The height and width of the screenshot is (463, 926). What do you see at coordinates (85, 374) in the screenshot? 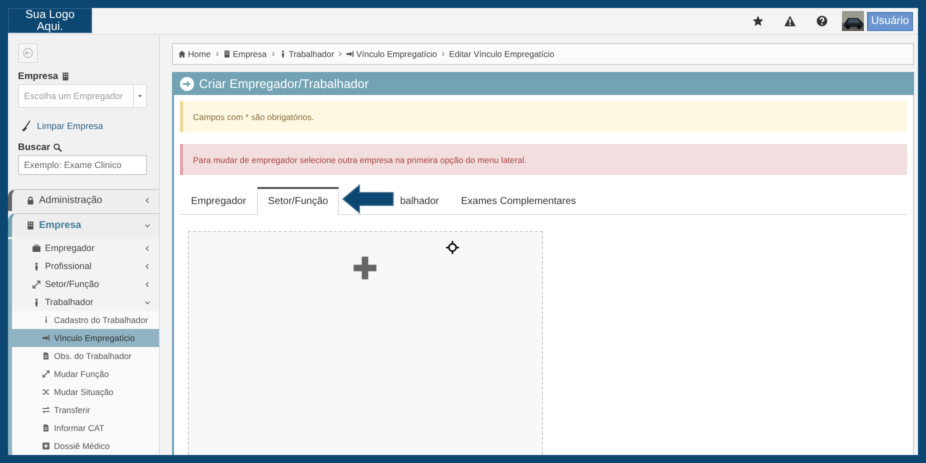
I see `submenu-item: Mudar Função` at bounding box center [85, 374].